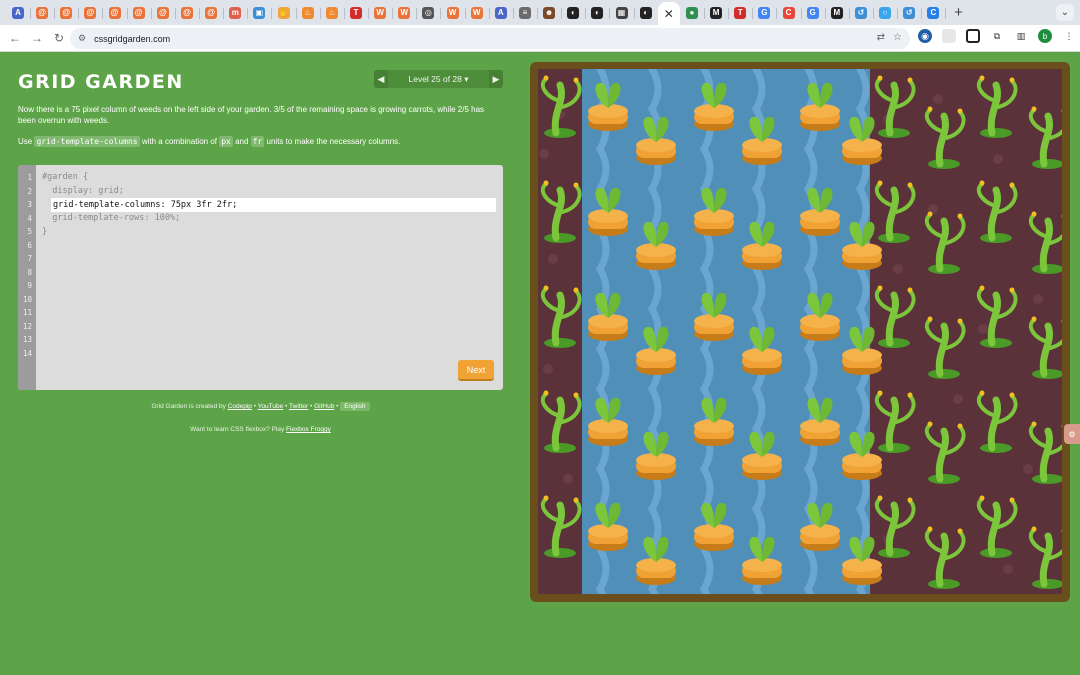 The width and height of the screenshot is (1080, 675). What do you see at coordinates (496, 79) in the screenshot?
I see `next-level-arrow-icon: ▶` at bounding box center [496, 79].